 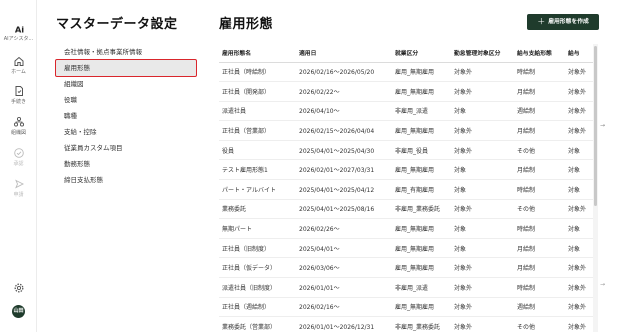 I want to click on table-row: 役員 2025/04/01〜2025/04/30 非雇用_役員 対象外 その他 対象, so click(x=406, y=150).